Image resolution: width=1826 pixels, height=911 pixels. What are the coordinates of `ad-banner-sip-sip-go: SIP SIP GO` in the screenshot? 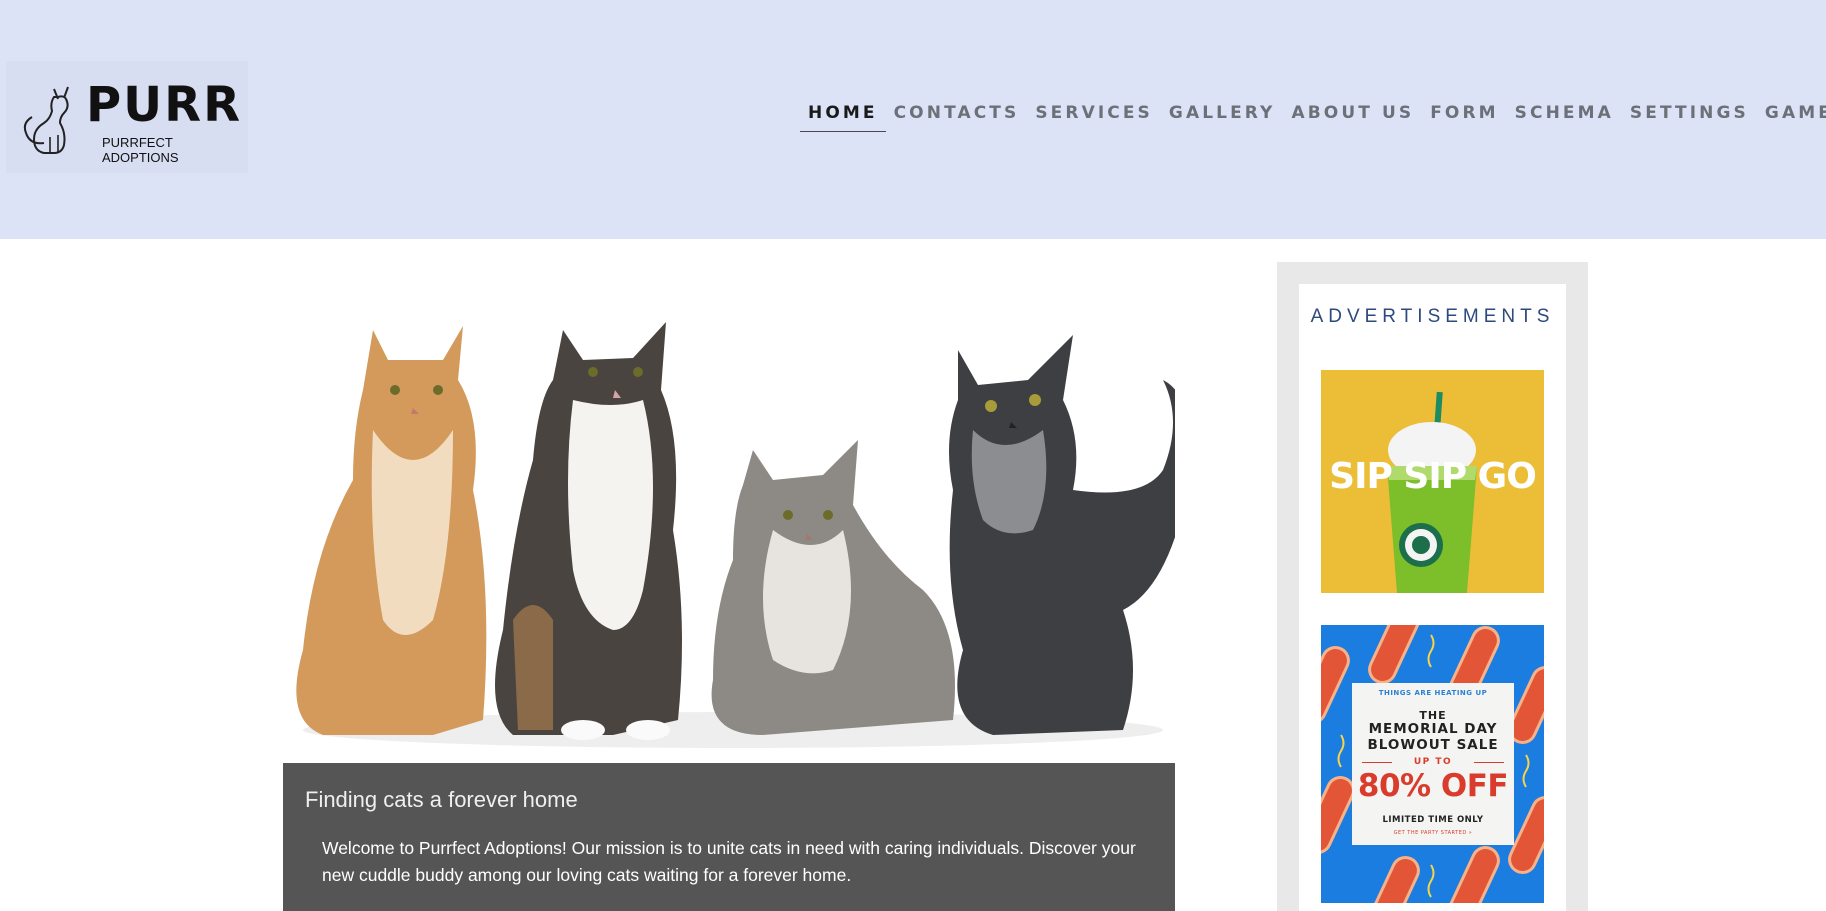 It's located at (1432, 481).